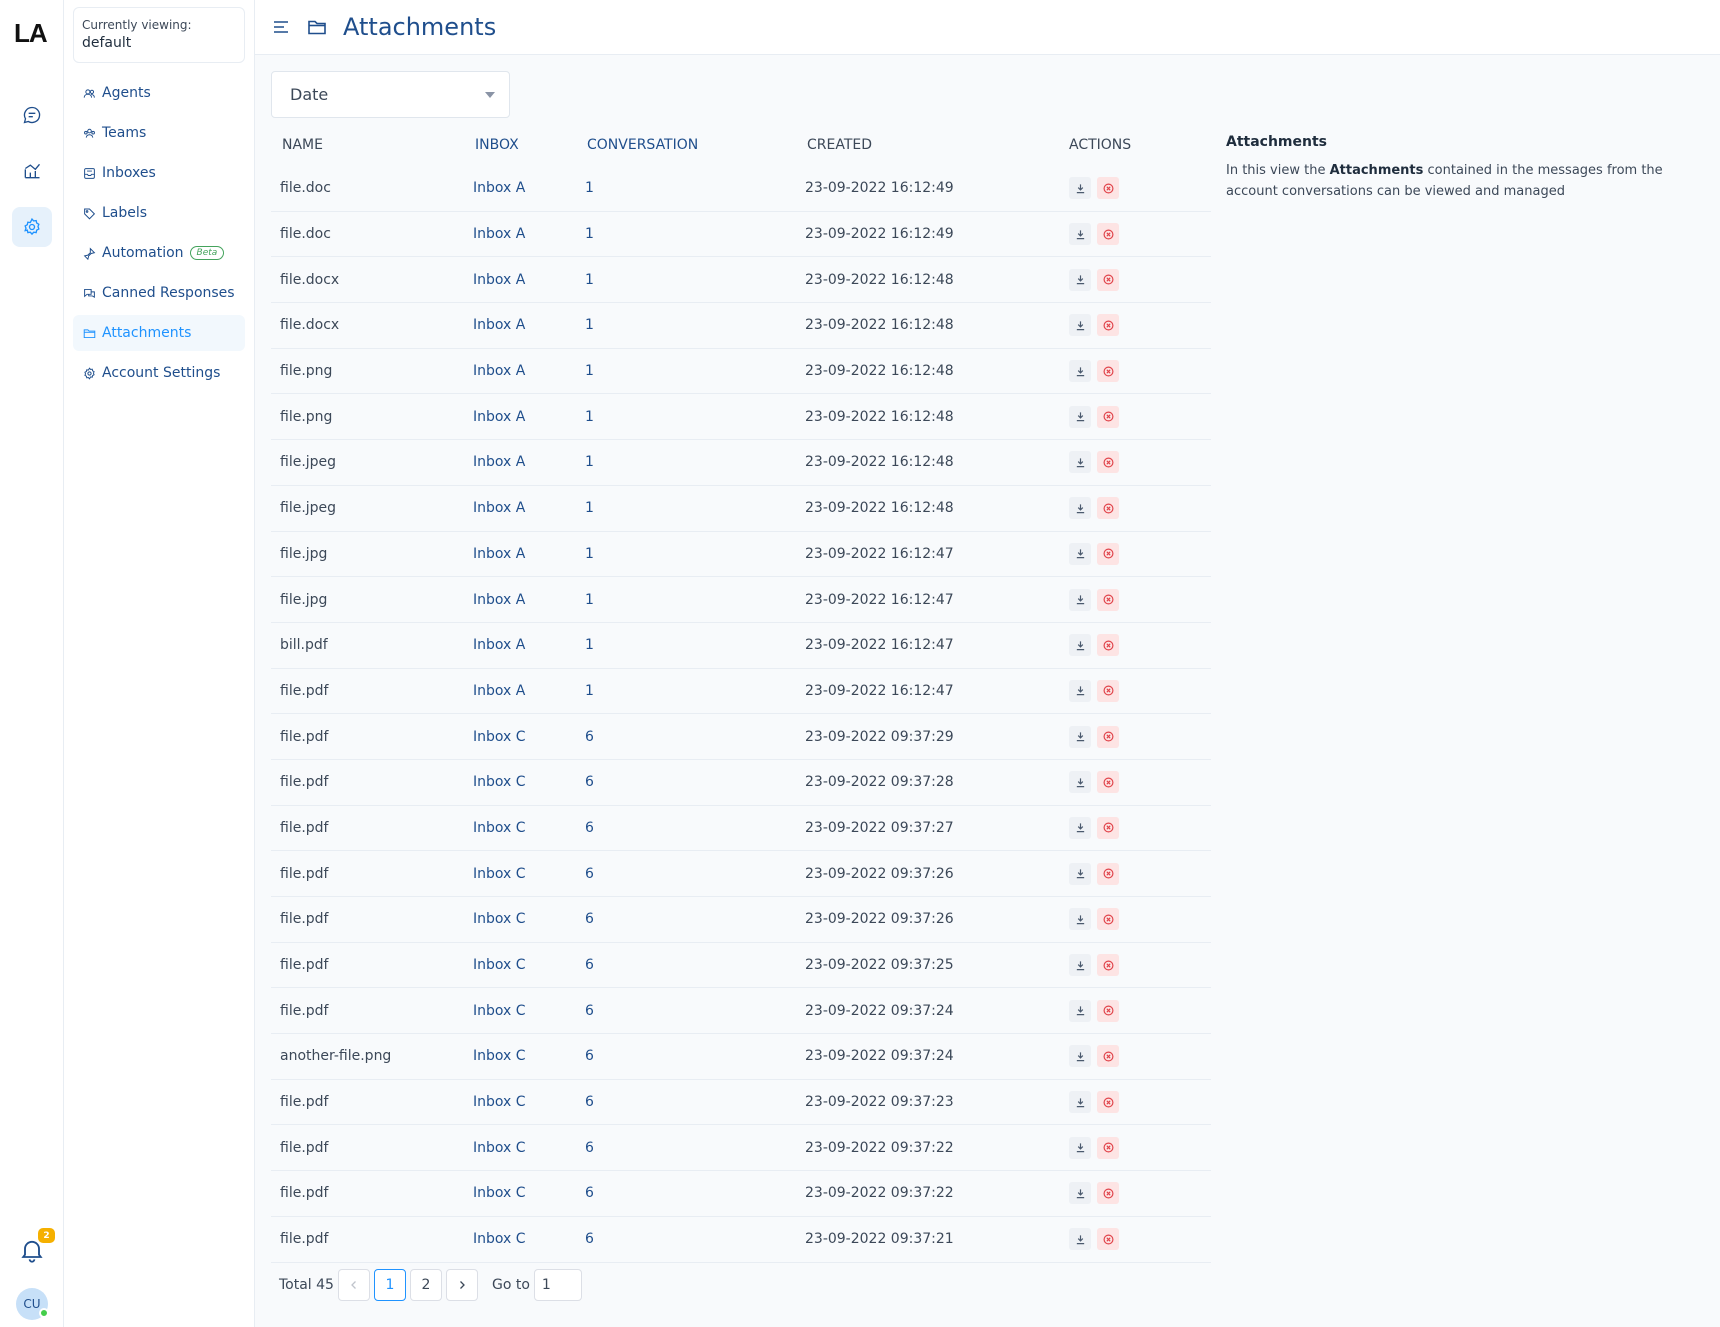 This screenshot has height=1327, width=1720. What do you see at coordinates (159, 333) in the screenshot?
I see `sidebar-item-attachments: Attachments` at bounding box center [159, 333].